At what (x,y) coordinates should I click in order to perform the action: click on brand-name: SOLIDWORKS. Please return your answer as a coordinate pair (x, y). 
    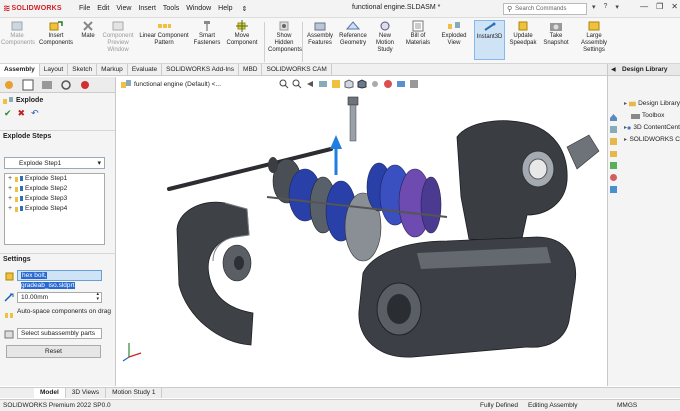
    Looking at the image, I should click on (36, 8).